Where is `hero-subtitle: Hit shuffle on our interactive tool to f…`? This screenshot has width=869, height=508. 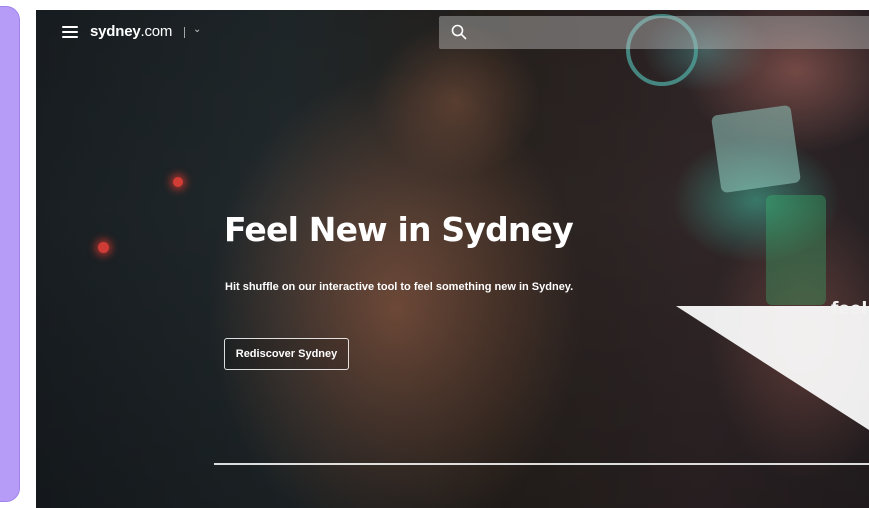 hero-subtitle: Hit shuffle on our interactive tool to f… is located at coordinates (399, 287).